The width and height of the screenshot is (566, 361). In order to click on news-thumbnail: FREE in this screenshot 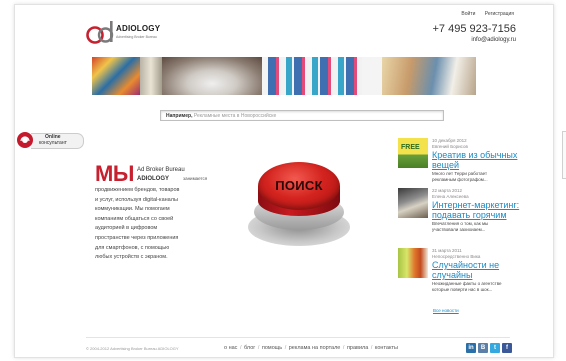, I will do `click(413, 153)`.